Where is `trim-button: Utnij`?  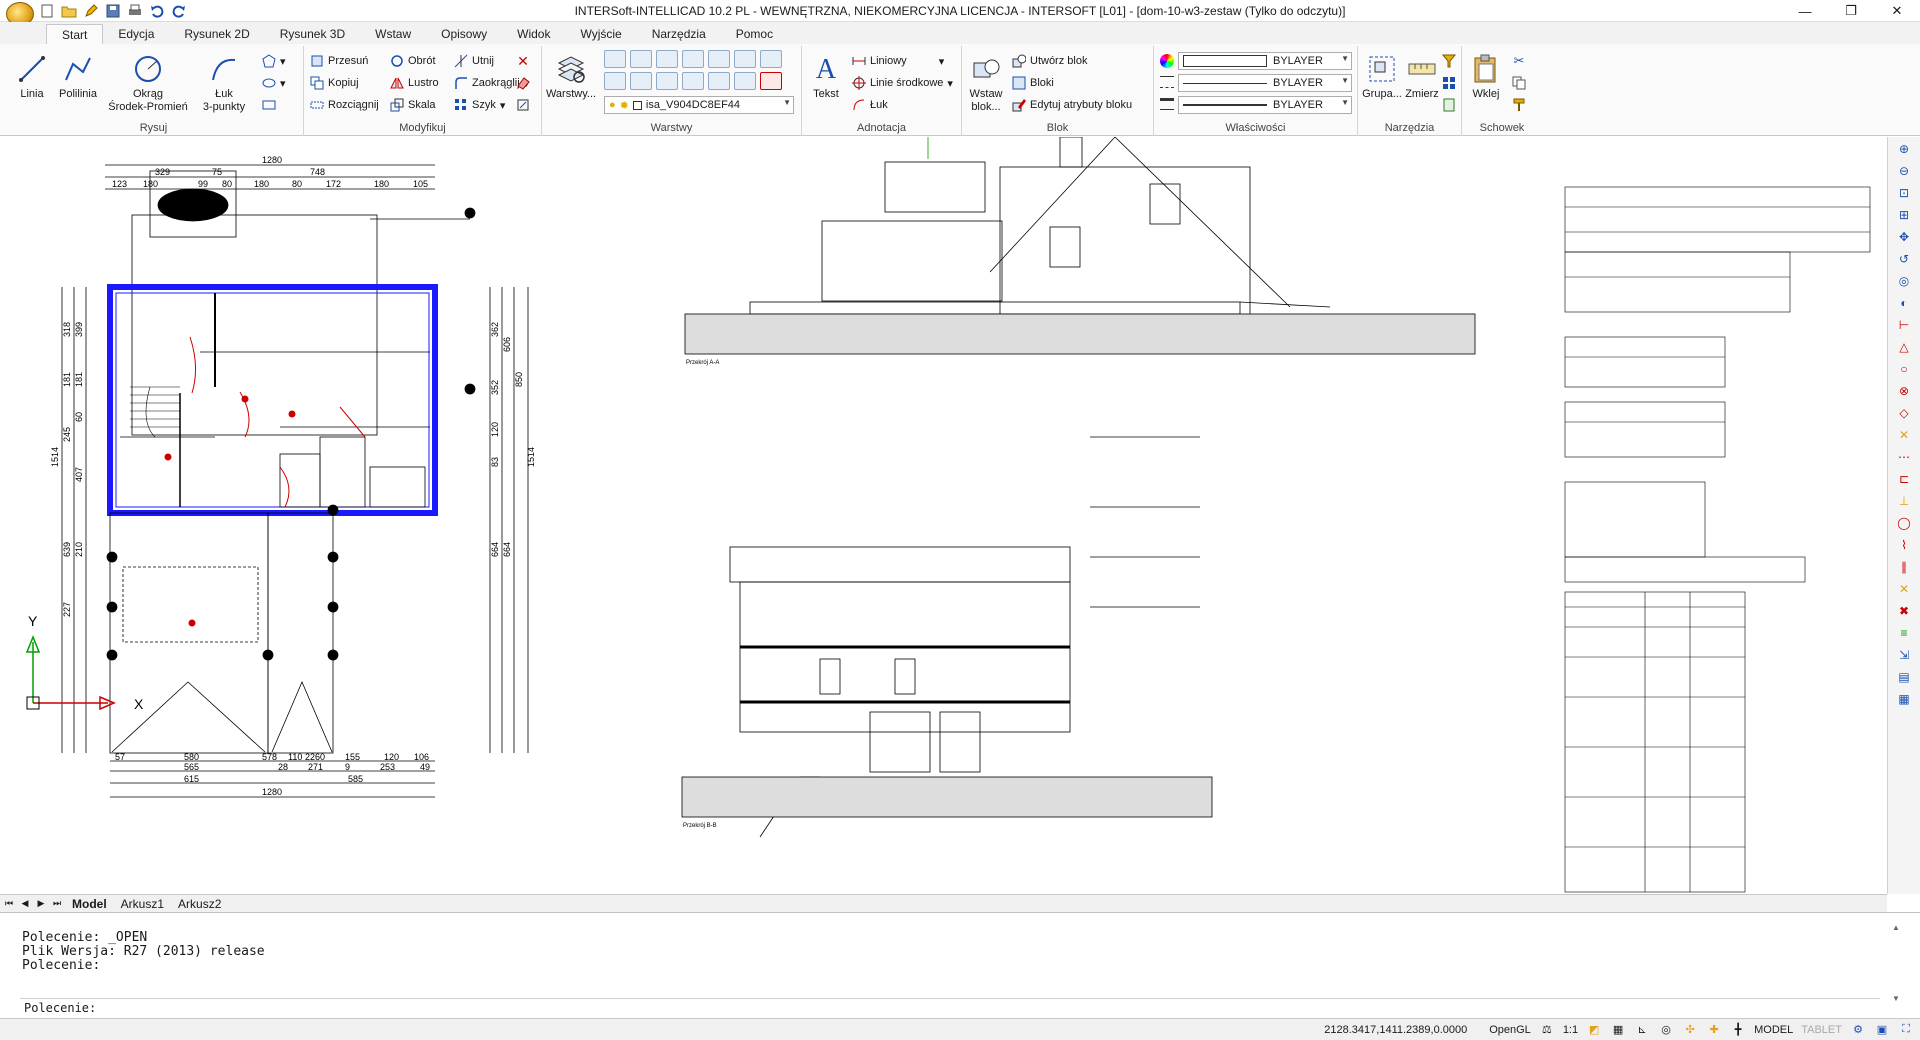 trim-button: Utnij is located at coordinates (474, 61).